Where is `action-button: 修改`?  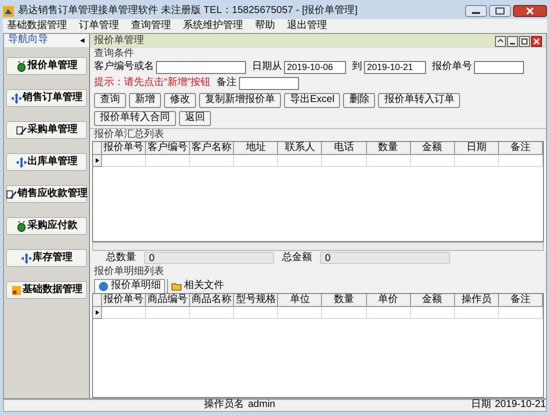 action-button: 修改 is located at coordinates (180, 100).